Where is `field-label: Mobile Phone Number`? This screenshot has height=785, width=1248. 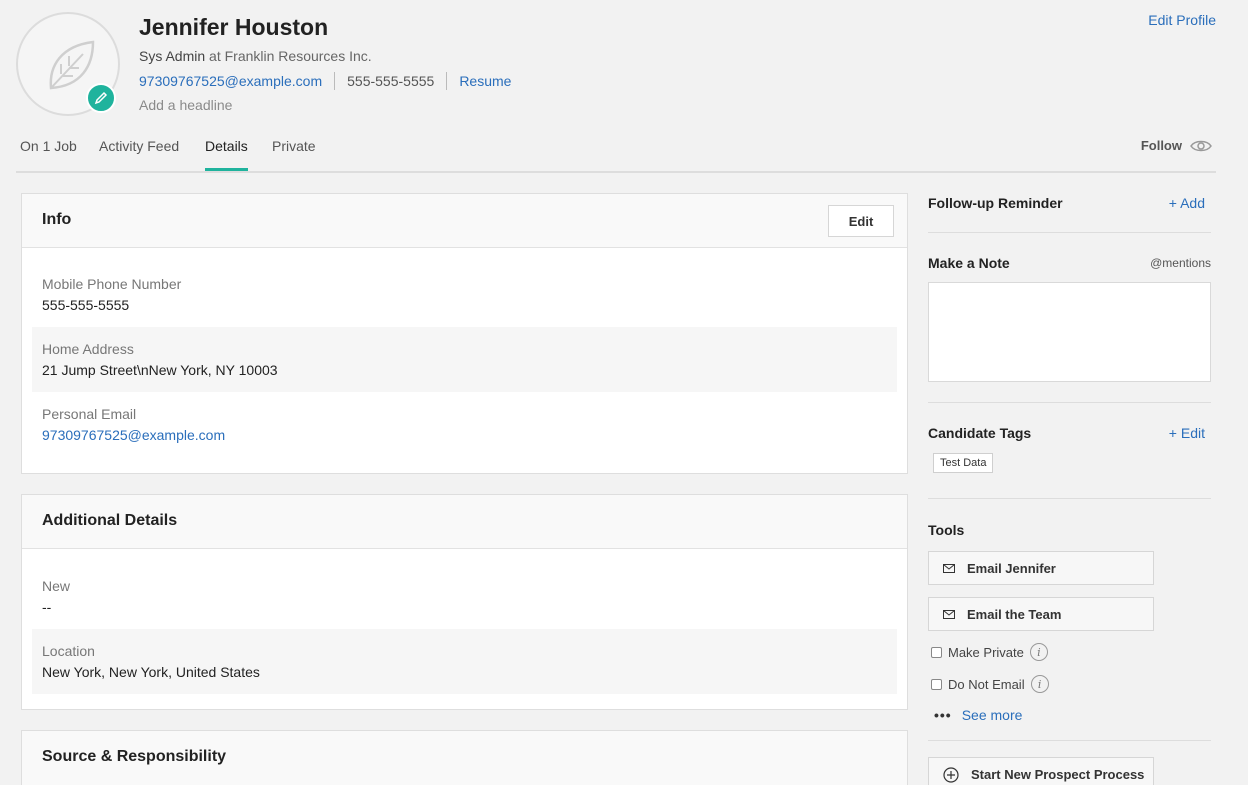
field-label: Mobile Phone Number is located at coordinates (112, 284).